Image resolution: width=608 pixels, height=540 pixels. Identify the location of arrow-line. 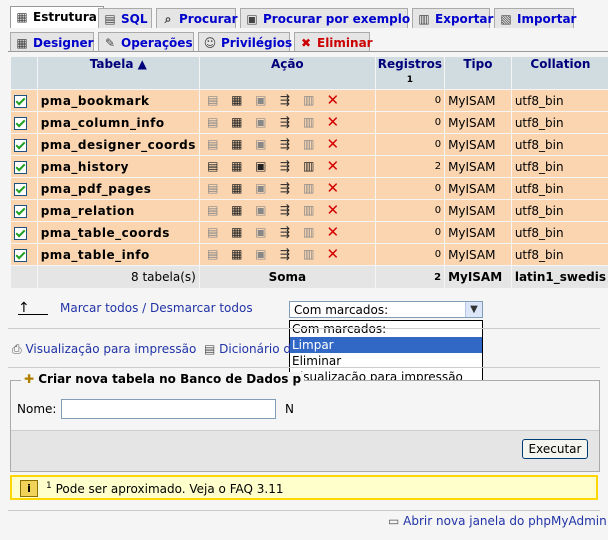
(33, 314).